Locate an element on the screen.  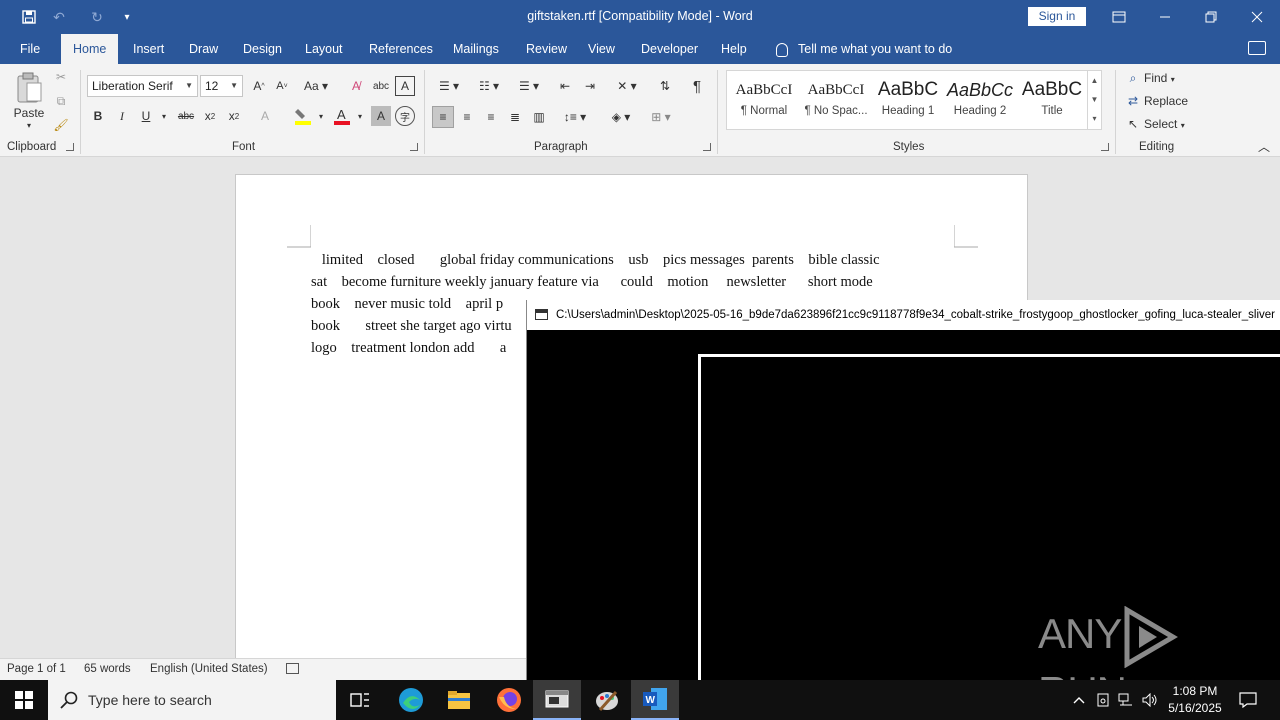
styles-gallery-scroll: ▲ ▼ ▾ is located at coordinates (1094, 100).